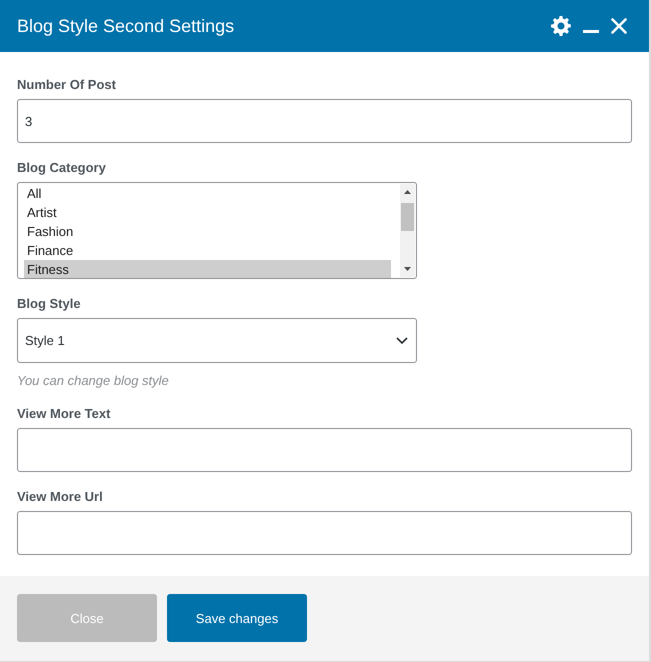 Image resolution: width=651 pixels, height=662 pixels. I want to click on field-label: Blog Category, so click(61, 168).